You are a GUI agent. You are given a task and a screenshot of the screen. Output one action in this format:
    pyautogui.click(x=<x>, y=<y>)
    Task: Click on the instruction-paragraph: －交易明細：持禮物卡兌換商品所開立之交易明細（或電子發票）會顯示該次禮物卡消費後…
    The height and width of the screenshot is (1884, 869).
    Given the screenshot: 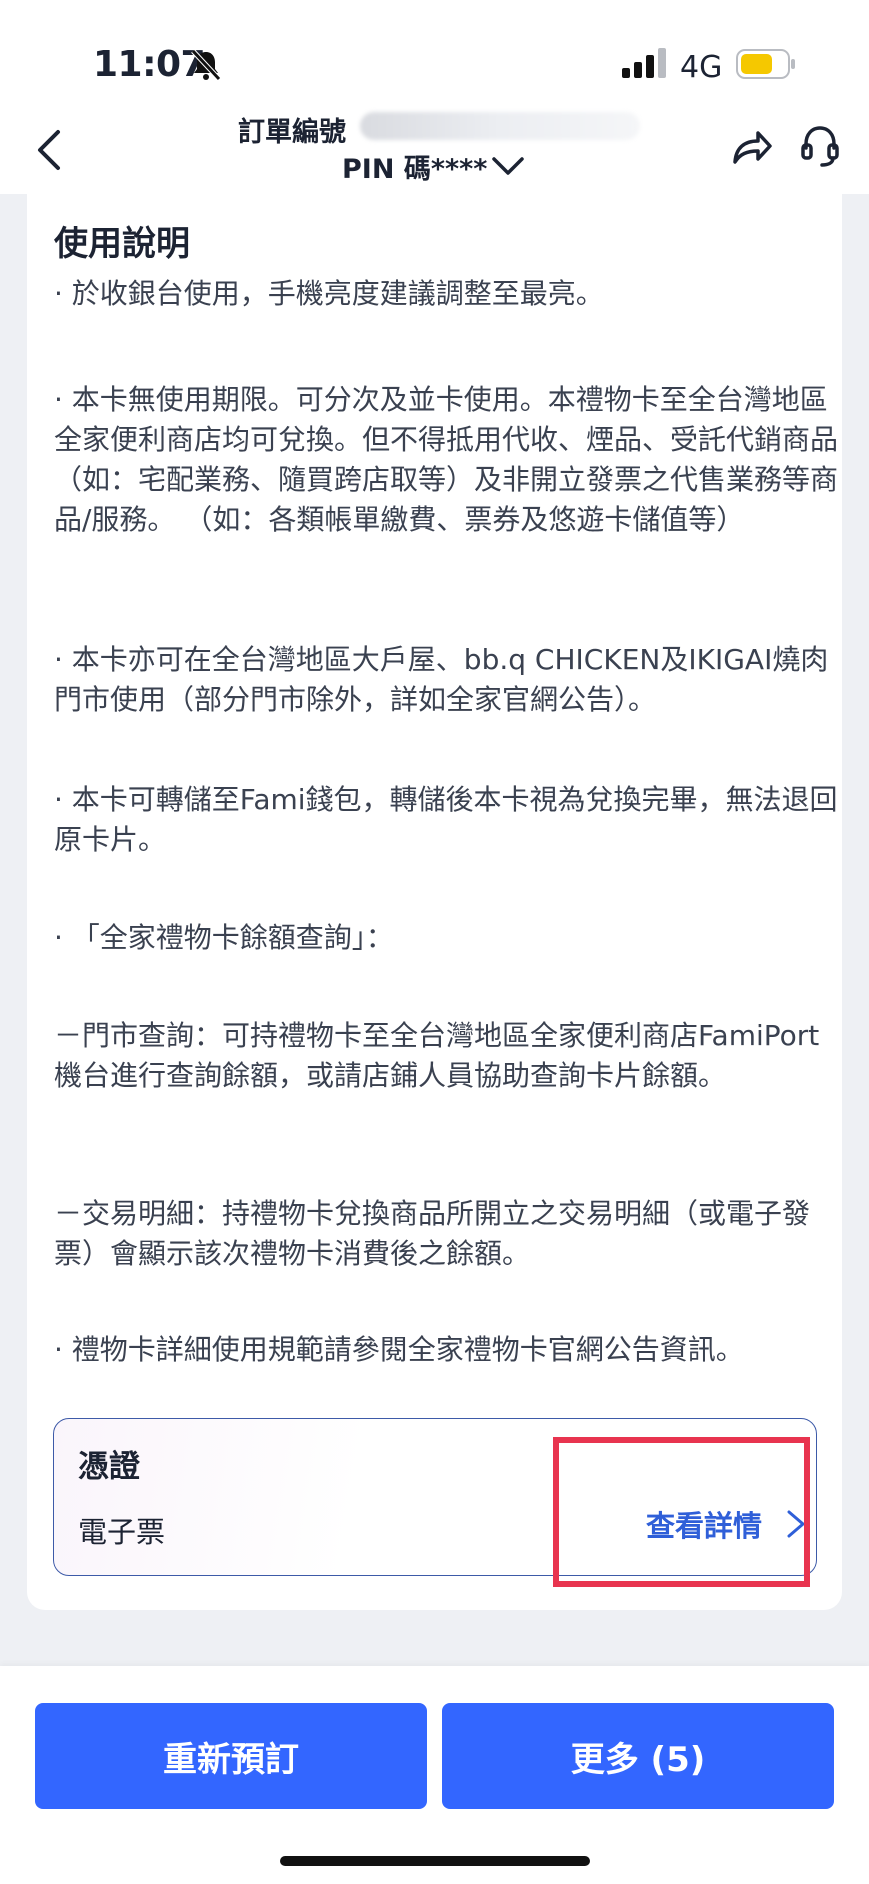 What is the action you would take?
    pyautogui.click(x=432, y=1233)
    